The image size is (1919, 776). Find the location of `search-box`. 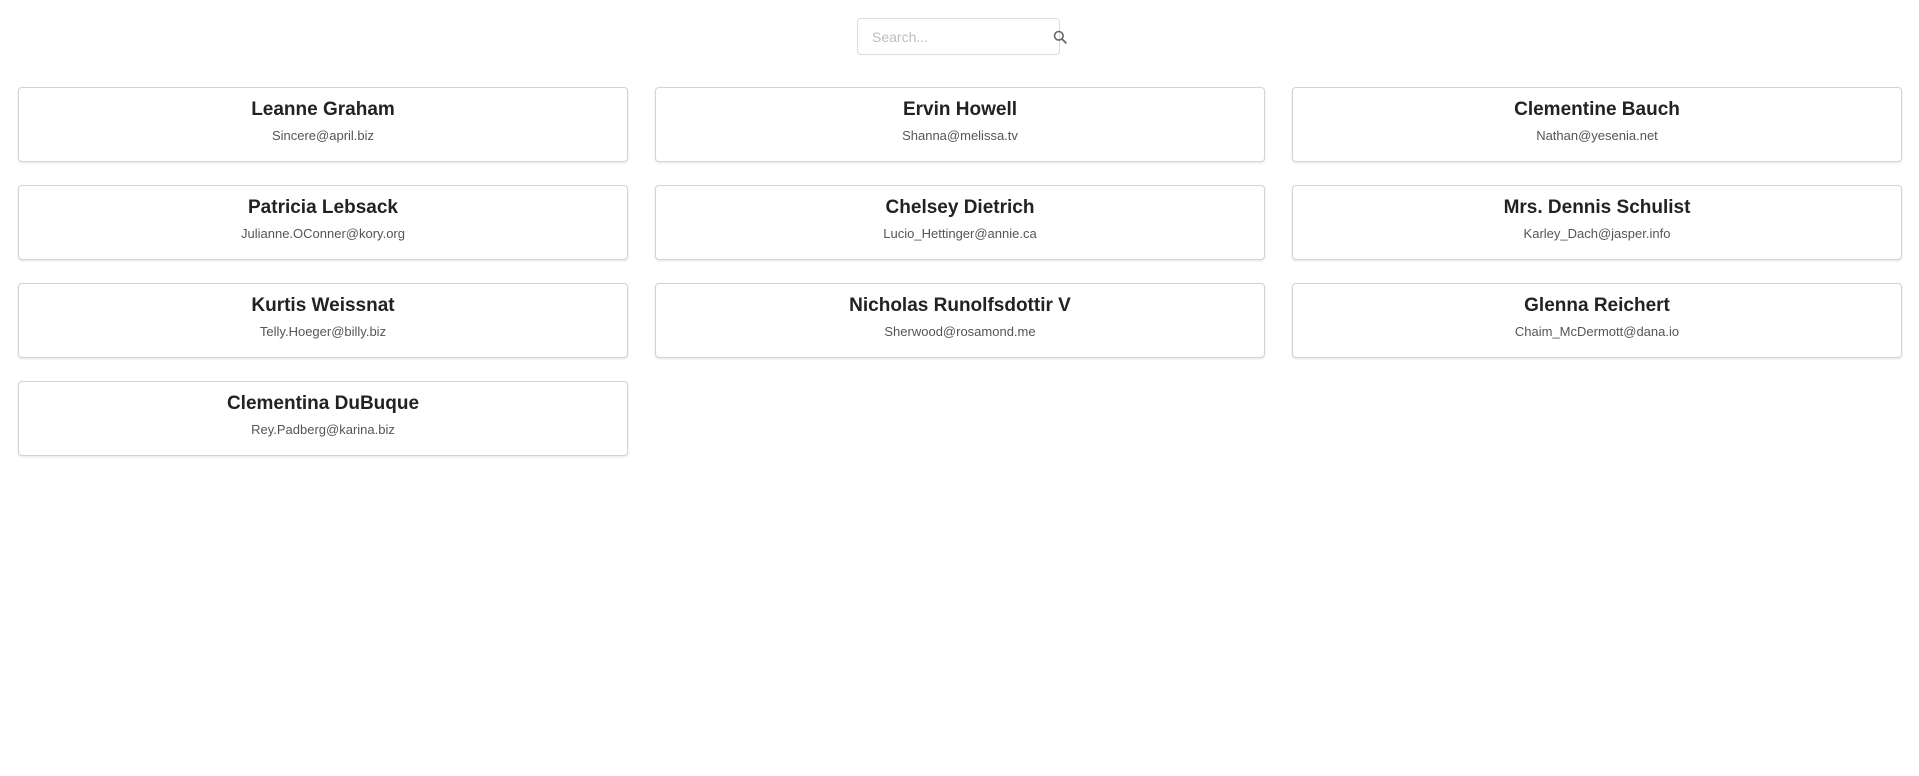

search-box is located at coordinates (962, 36).